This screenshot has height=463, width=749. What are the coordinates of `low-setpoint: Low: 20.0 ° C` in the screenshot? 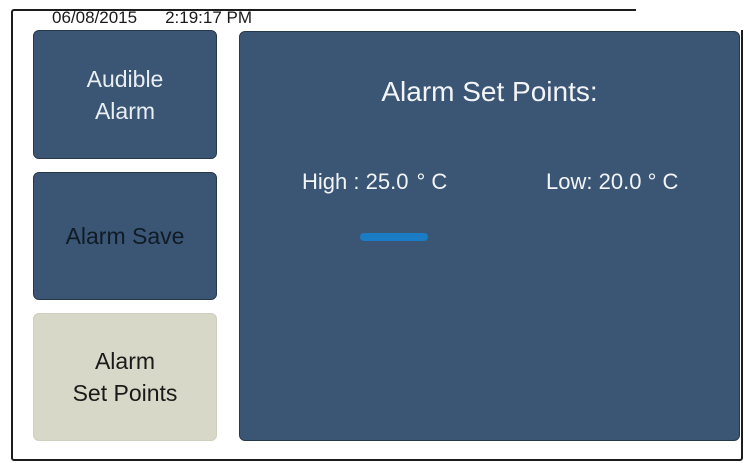 It's located at (612, 182).